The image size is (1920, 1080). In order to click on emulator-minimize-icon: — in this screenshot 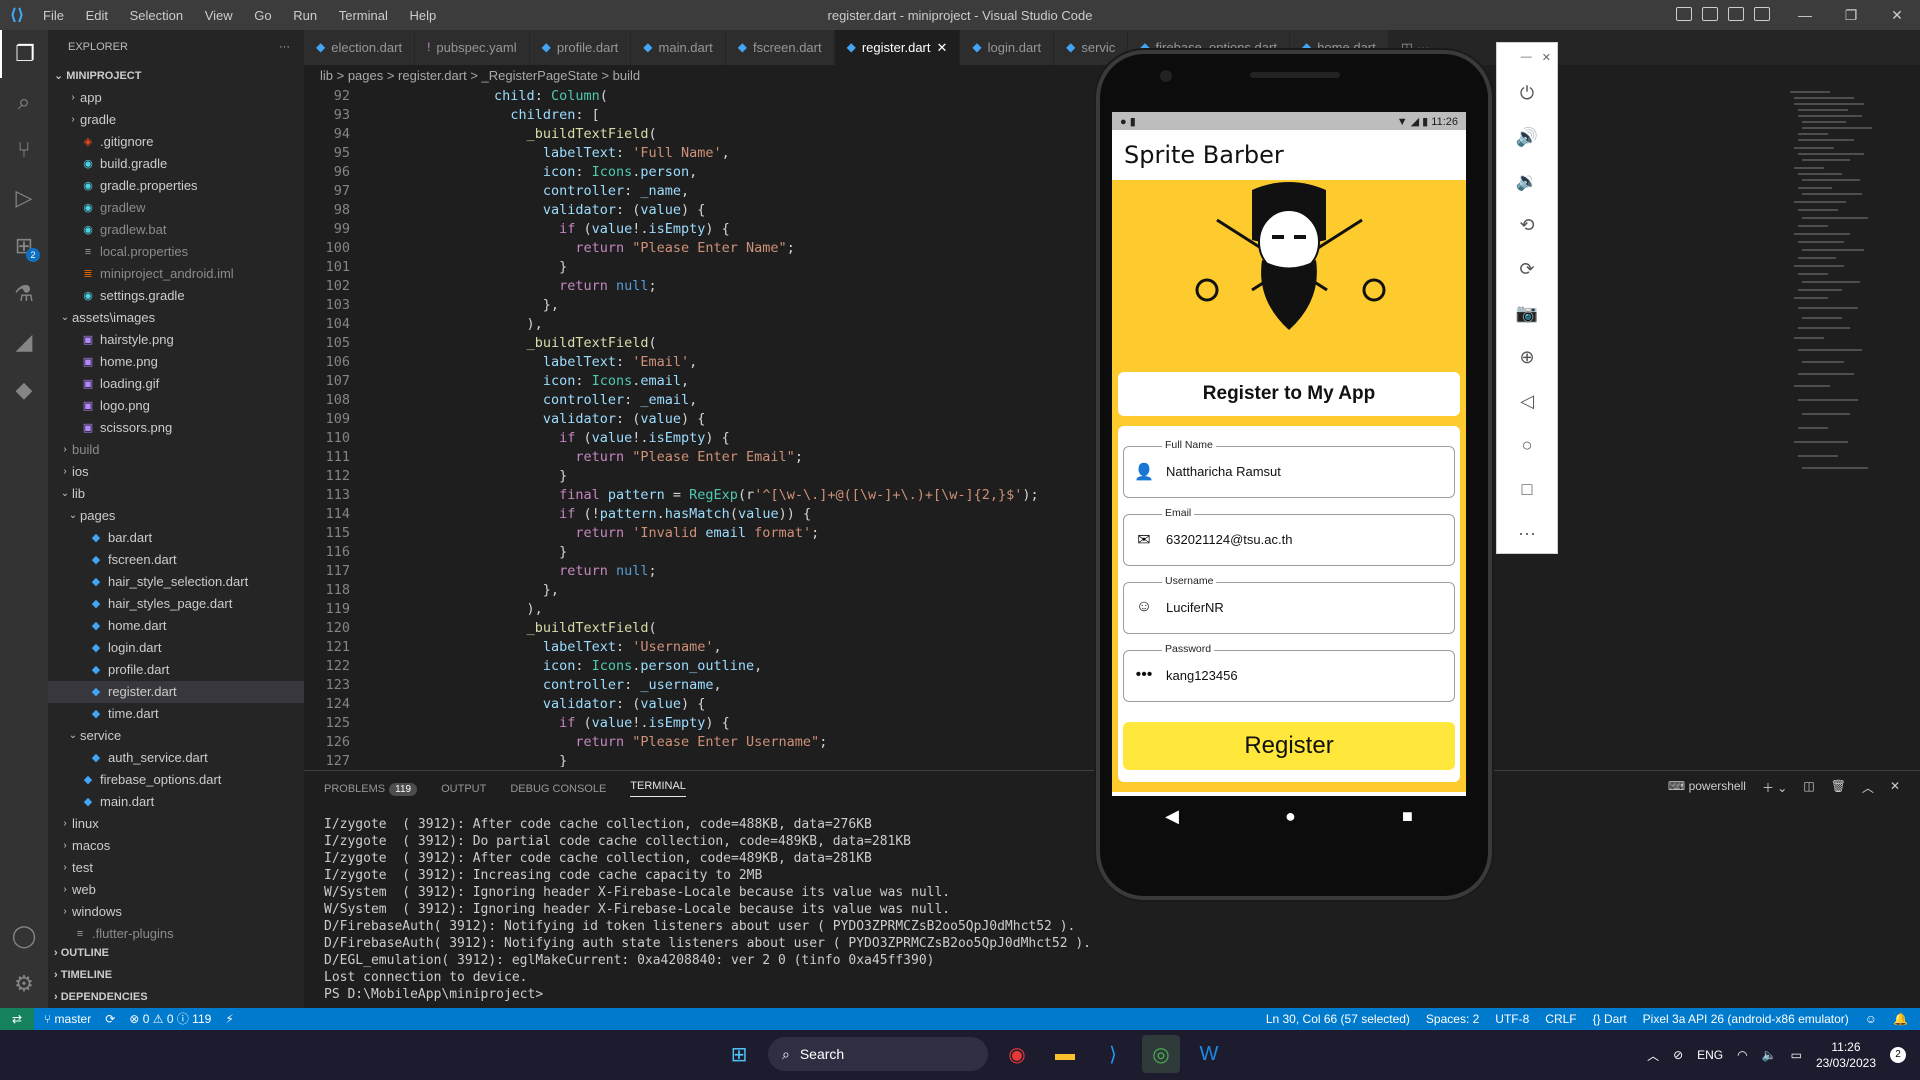, I will do `click(1526, 57)`.